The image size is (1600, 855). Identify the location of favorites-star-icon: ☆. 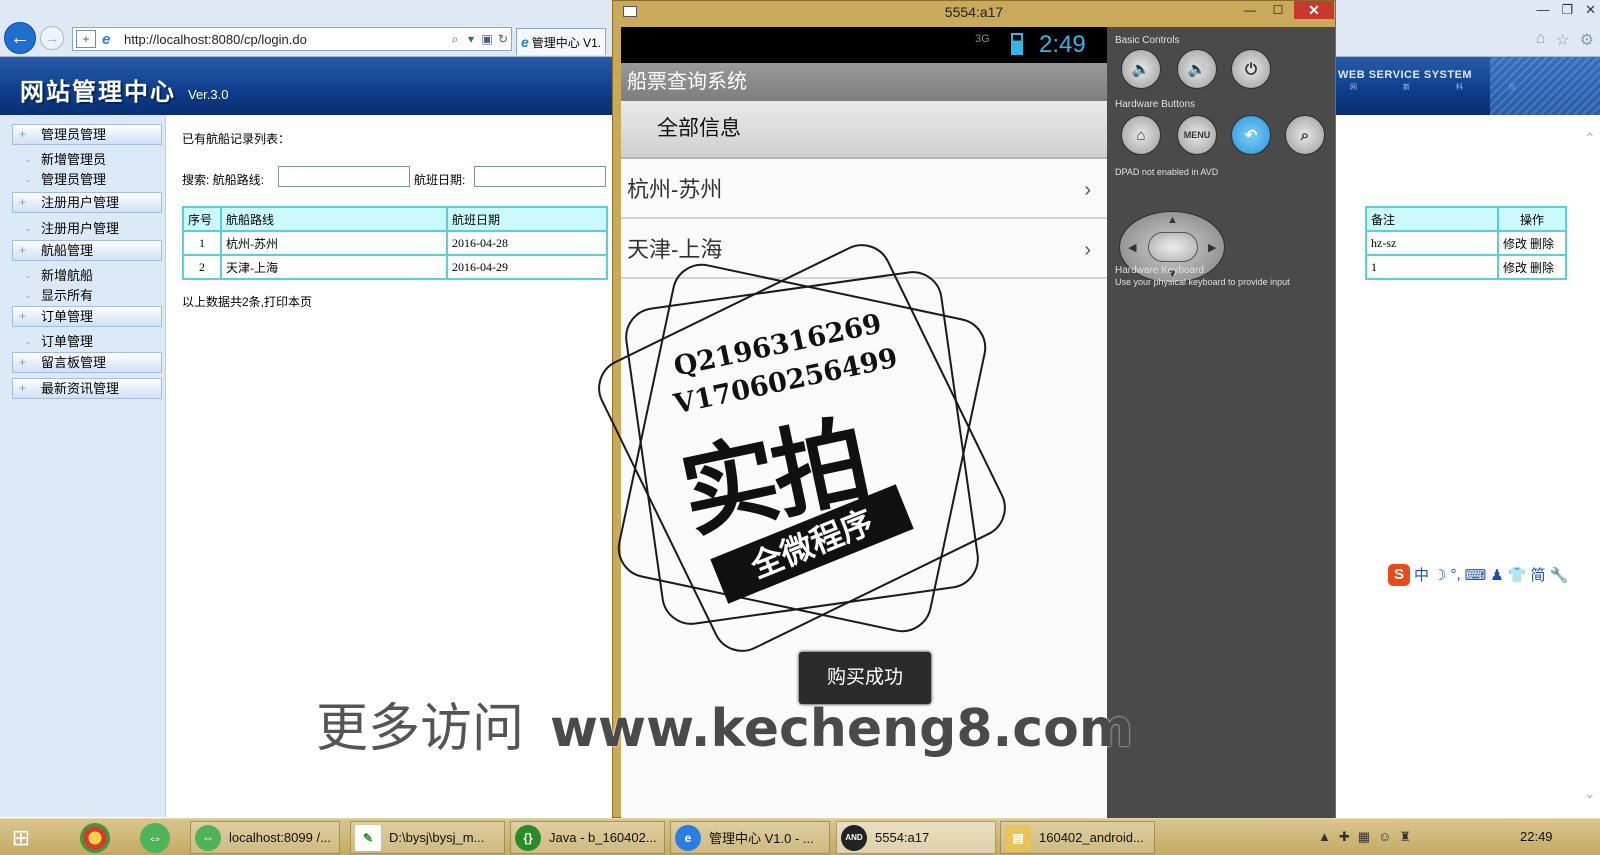
(1562, 40).